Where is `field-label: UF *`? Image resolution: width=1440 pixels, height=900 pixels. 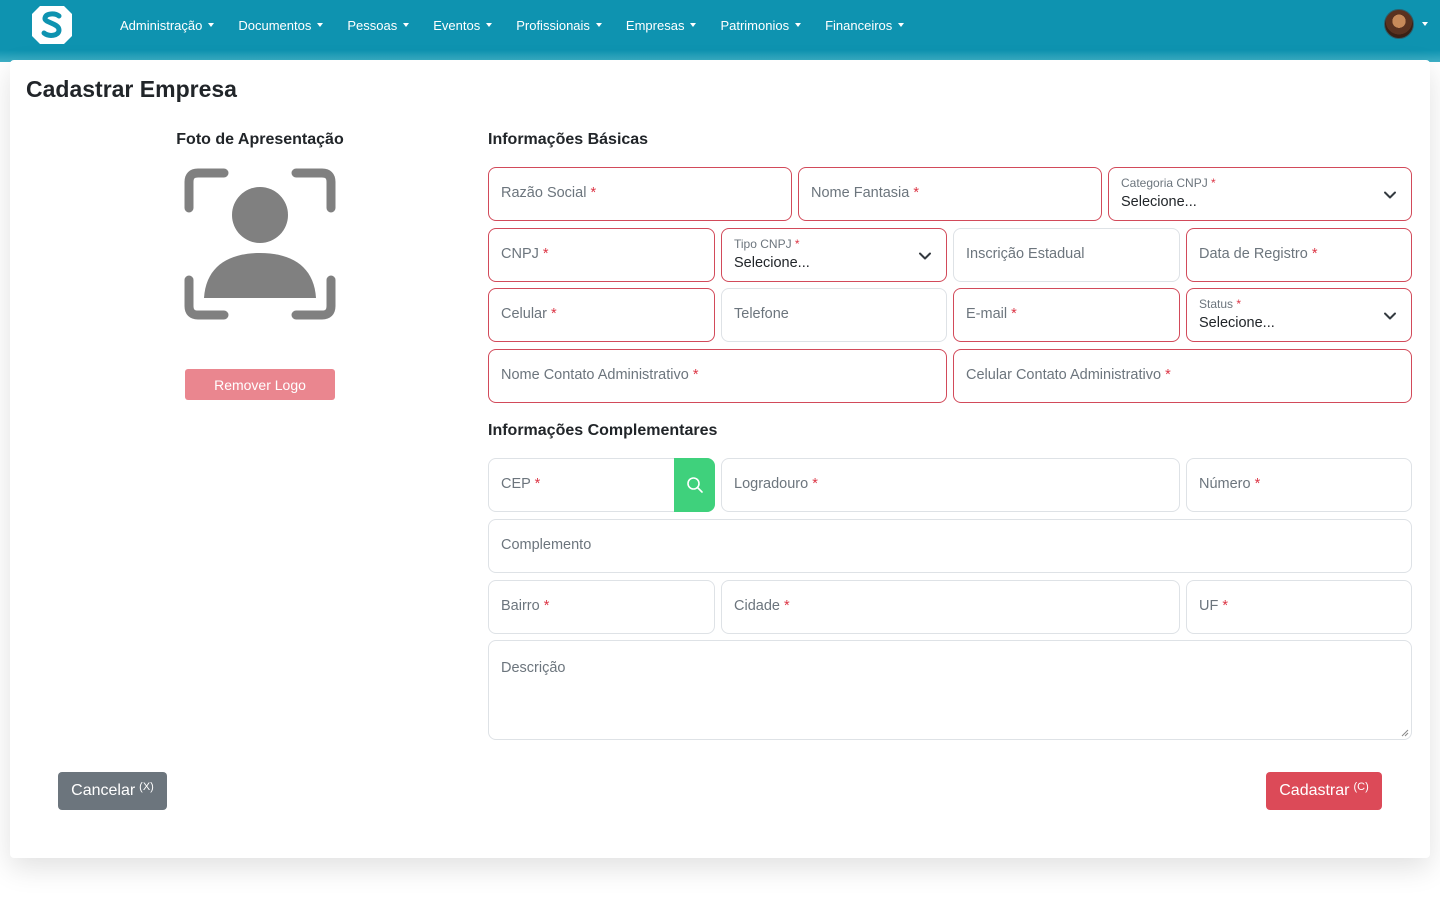 field-label: UF * is located at coordinates (1214, 606).